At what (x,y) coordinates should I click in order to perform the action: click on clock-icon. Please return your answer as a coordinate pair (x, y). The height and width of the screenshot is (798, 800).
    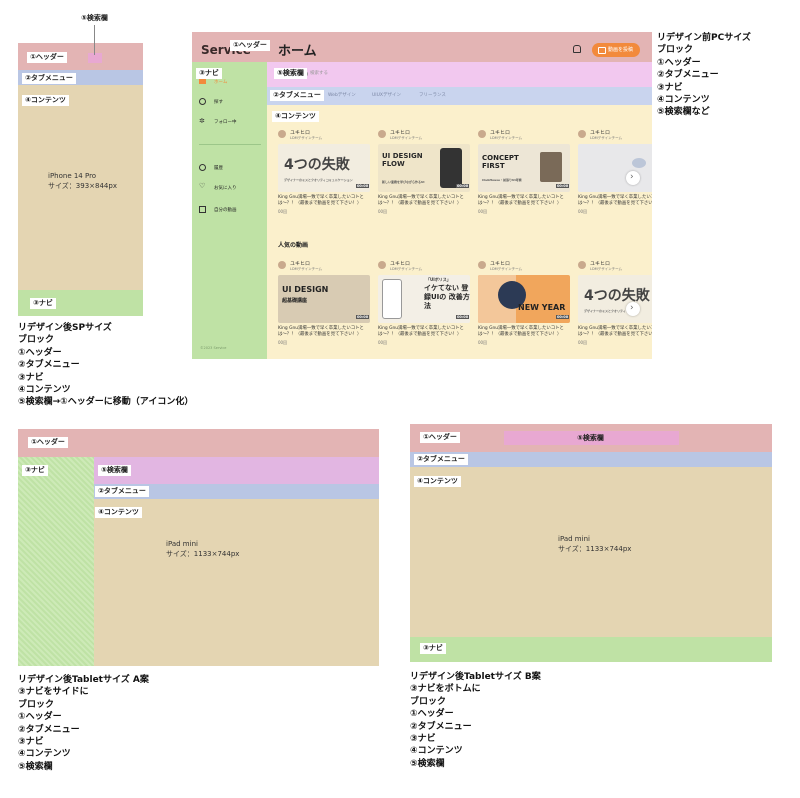
    Looking at the image, I should click on (202, 167).